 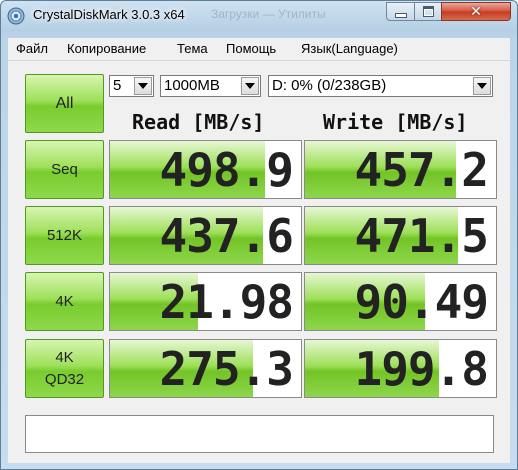 What do you see at coordinates (198, 122) in the screenshot?
I see `read-column-header: Read [MB/s]` at bounding box center [198, 122].